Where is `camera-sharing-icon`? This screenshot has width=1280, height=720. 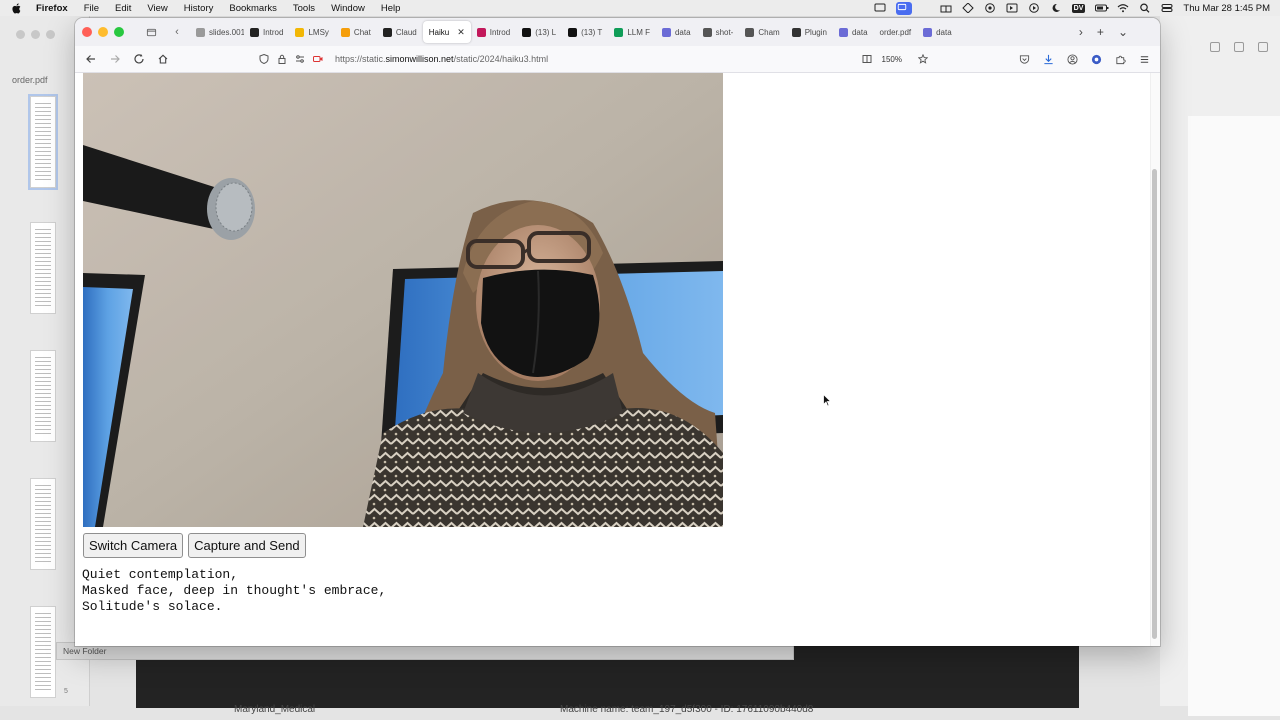
camera-sharing-icon is located at coordinates (318, 59).